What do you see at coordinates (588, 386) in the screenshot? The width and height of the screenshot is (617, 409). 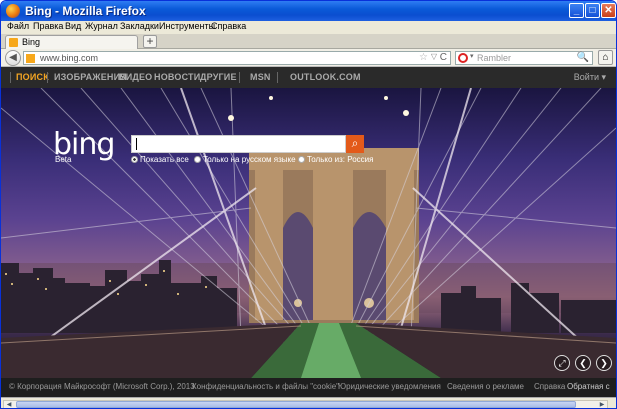 I see `feedback-link: Обратная с` at bounding box center [588, 386].